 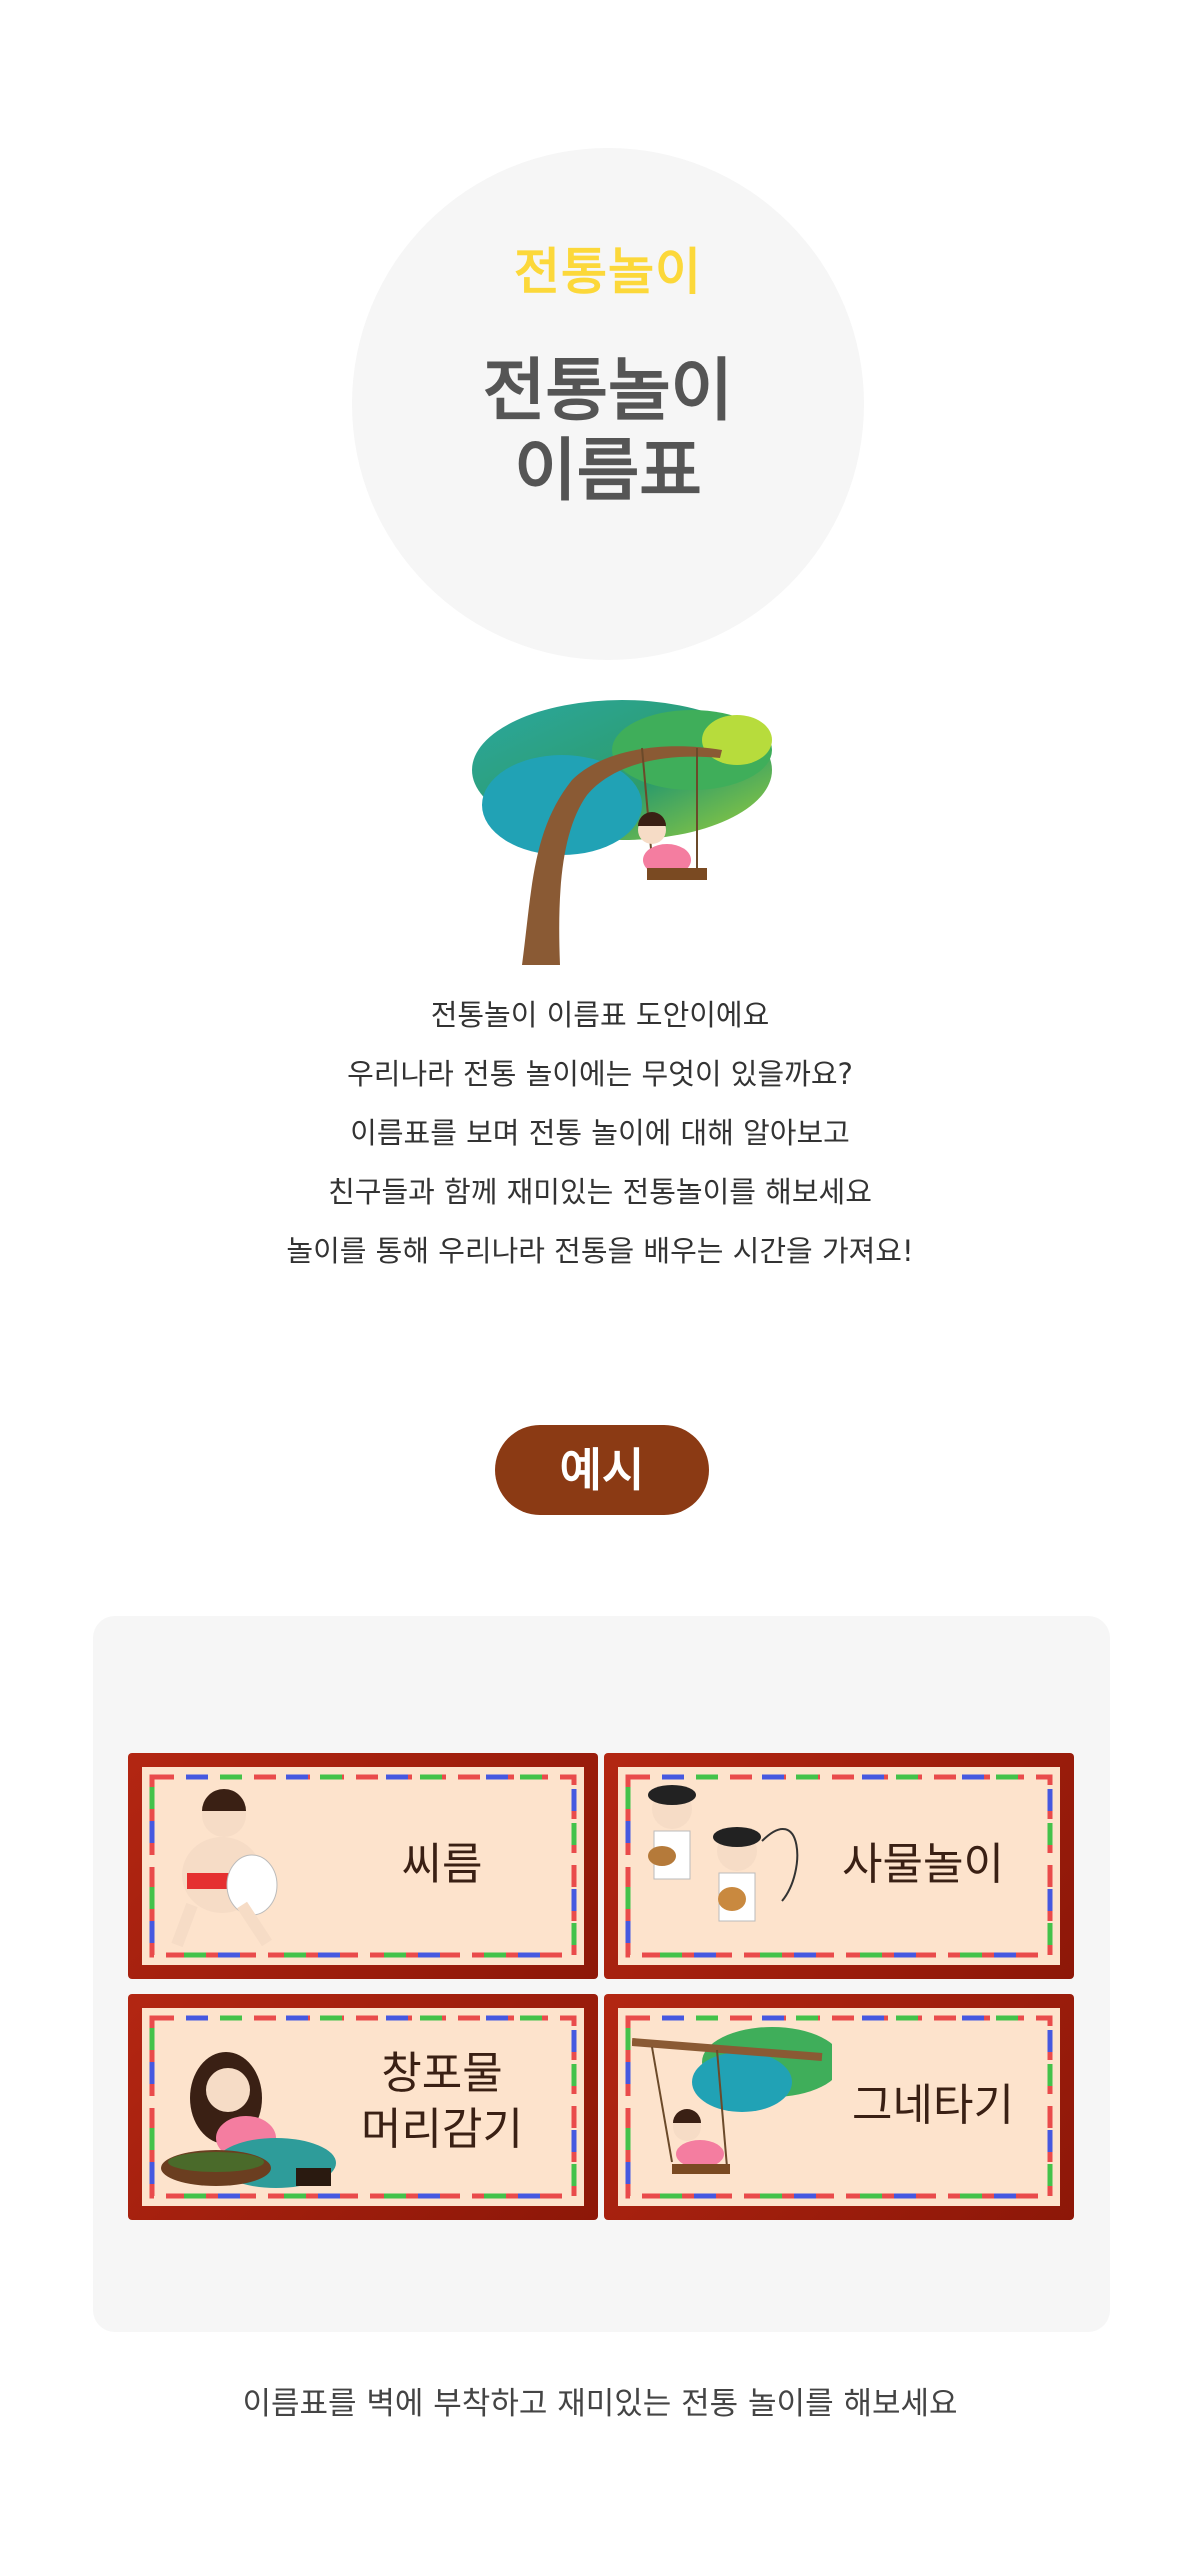 What do you see at coordinates (732, 2100) in the screenshot?
I see `swing-under-tree-illustration` at bounding box center [732, 2100].